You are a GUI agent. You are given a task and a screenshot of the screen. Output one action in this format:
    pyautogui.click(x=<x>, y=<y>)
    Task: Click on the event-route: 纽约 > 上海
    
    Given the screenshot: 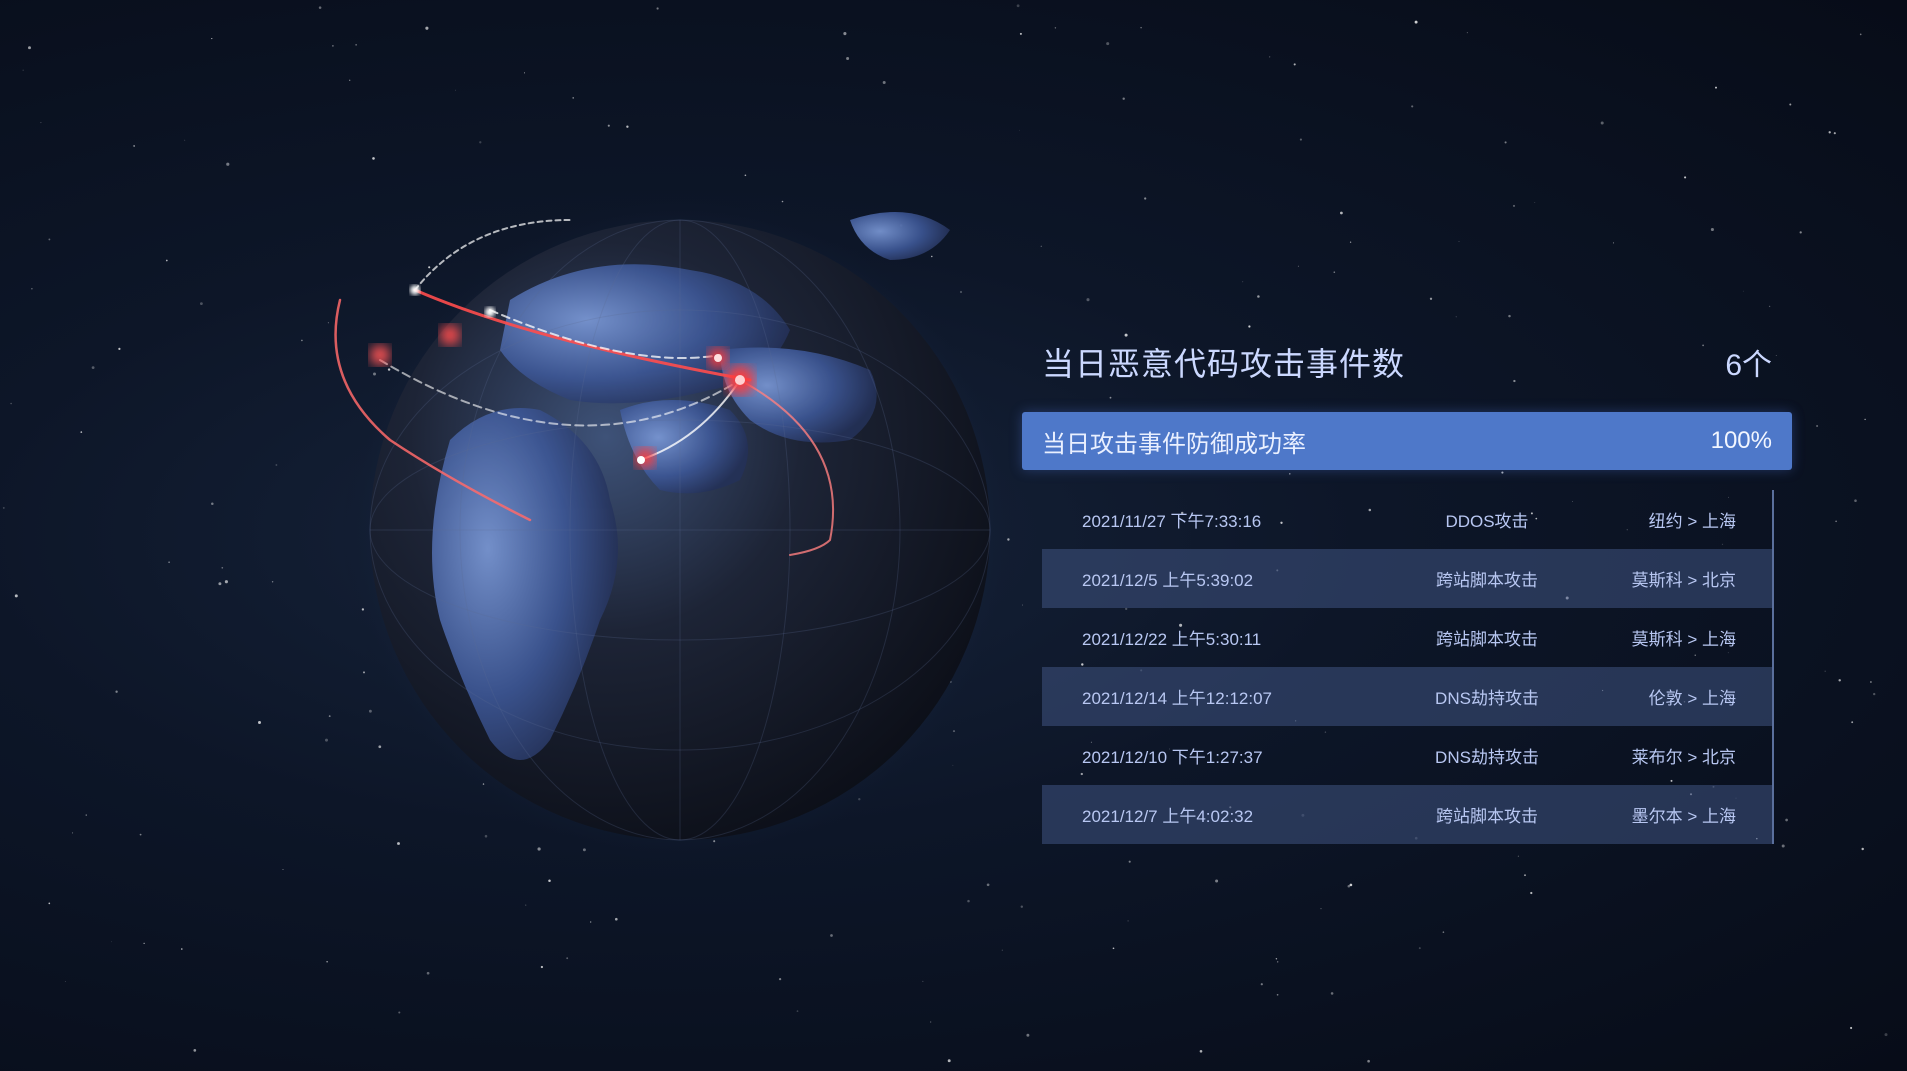 What is the action you would take?
    pyautogui.click(x=1692, y=521)
    